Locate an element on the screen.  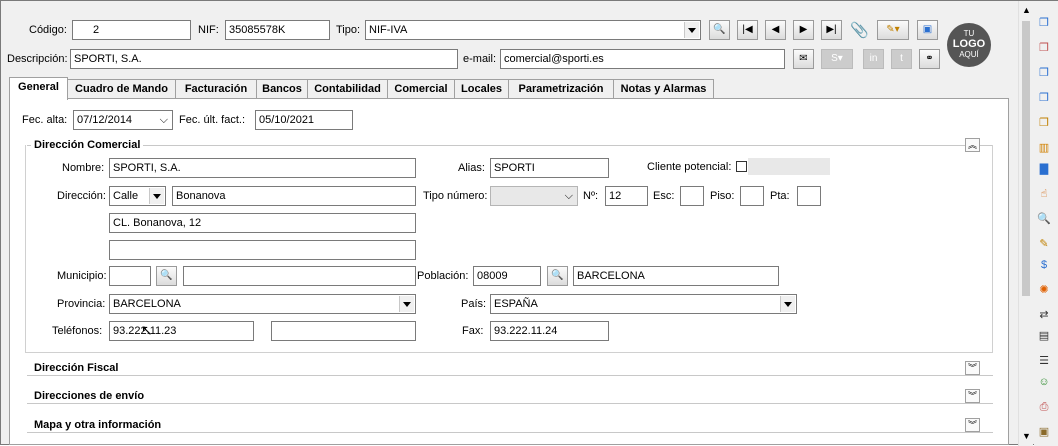
window-icon: ▣ is located at coordinates (927, 29).